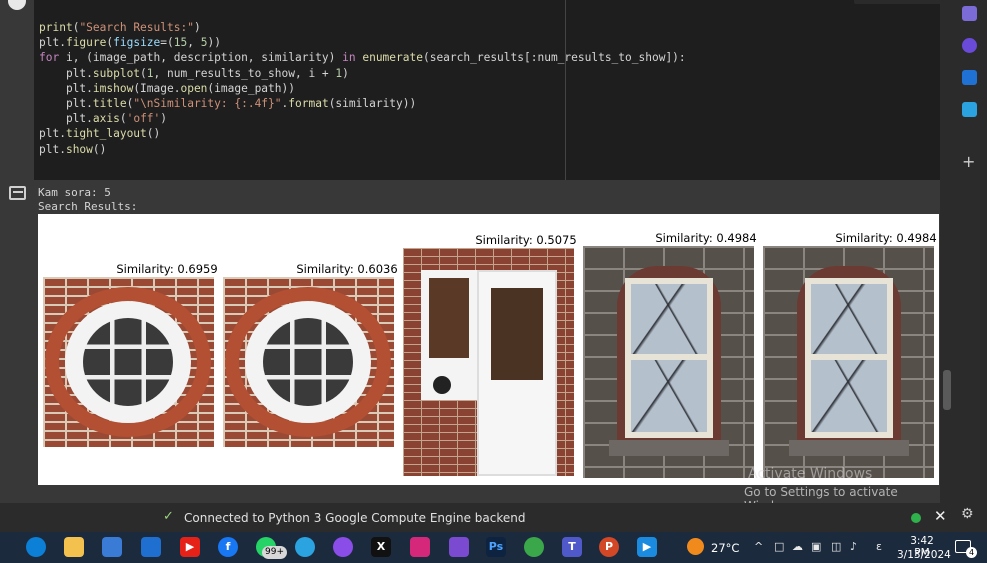 The image size is (987, 563). What do you see at coordinates (17, 193) in the screenshot?
I see `output-menu-icon` at bounding box center [17, 193].